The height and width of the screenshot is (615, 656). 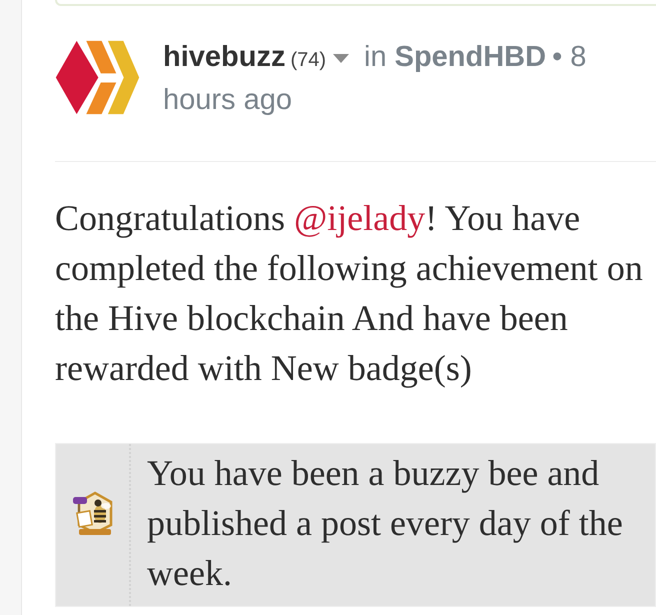 What do you see at coordinates (97, 77) in the screenshot?
I see `hive-logo-icon` at bounding box center [97, 77].